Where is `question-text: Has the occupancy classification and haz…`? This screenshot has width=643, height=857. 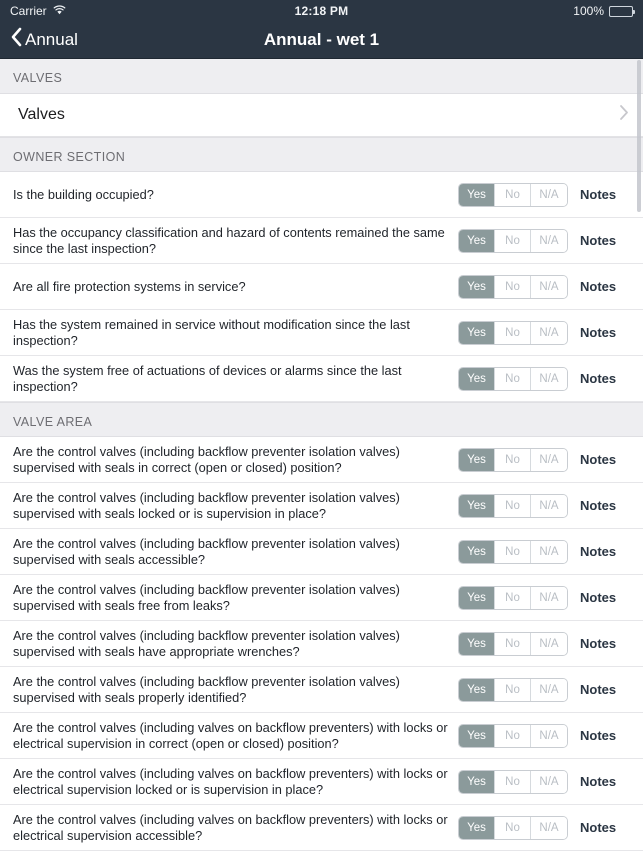
question-text: Has the occupancy classification and haz… is located at coordinates (229, 240).